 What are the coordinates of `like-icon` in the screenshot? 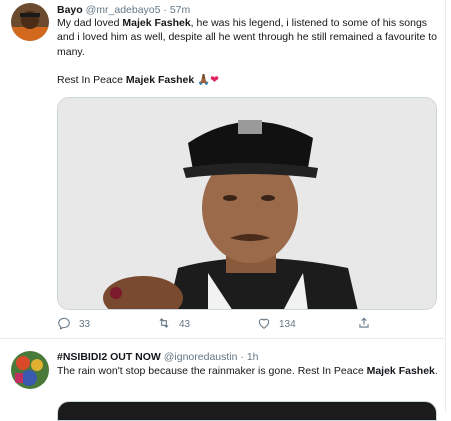 It's located at (268, 324).